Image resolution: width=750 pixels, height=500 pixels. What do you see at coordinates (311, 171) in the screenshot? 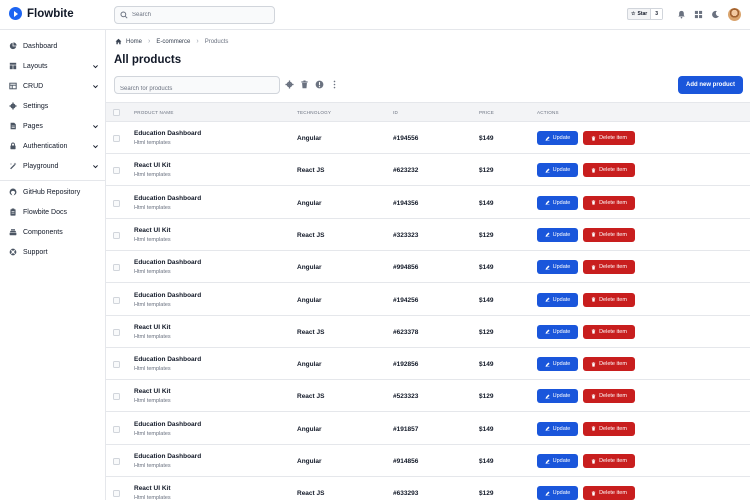
I see `product-technology: React JS` at bounding box center [311, 171].